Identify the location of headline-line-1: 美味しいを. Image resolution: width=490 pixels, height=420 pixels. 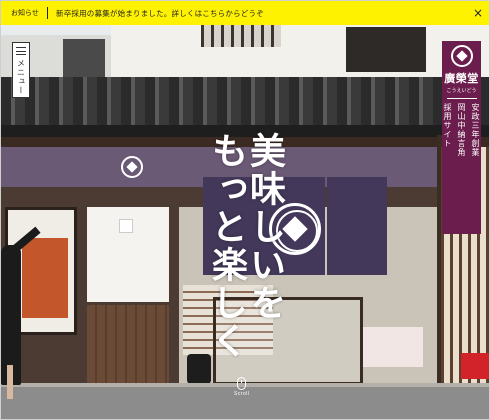
(265, 227).